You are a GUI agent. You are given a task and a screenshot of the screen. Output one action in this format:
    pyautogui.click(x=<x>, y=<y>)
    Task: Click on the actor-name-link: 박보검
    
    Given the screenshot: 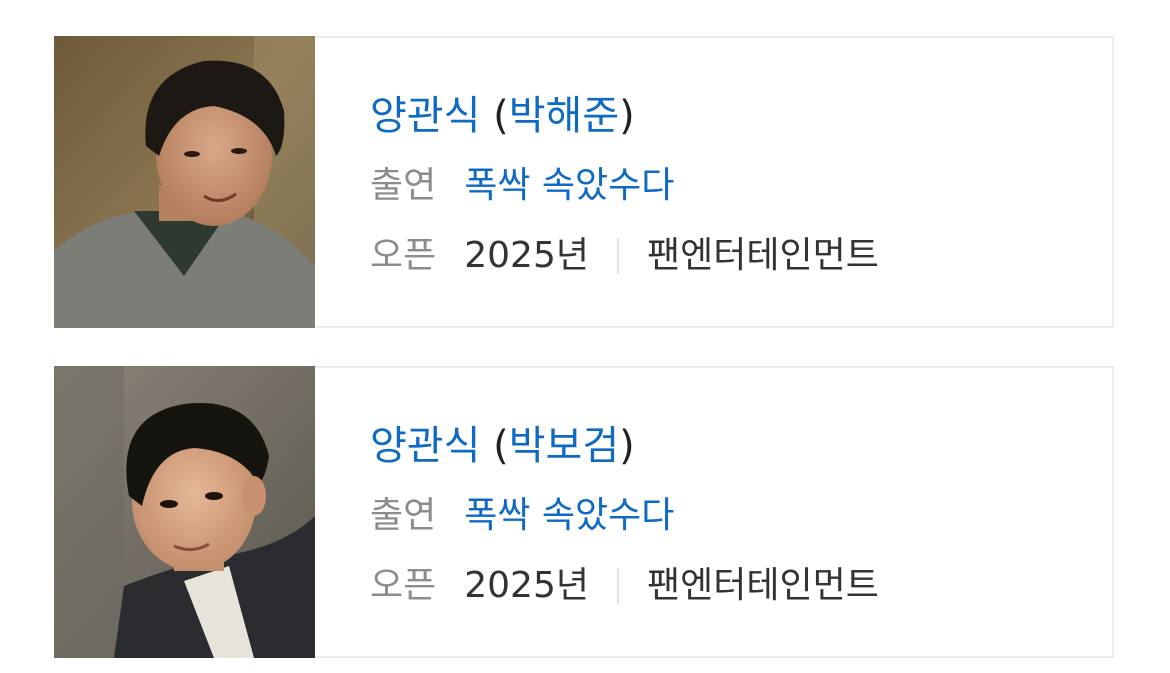 What is the action you would take?
    pyautogui.click(x=564, y=446)
    